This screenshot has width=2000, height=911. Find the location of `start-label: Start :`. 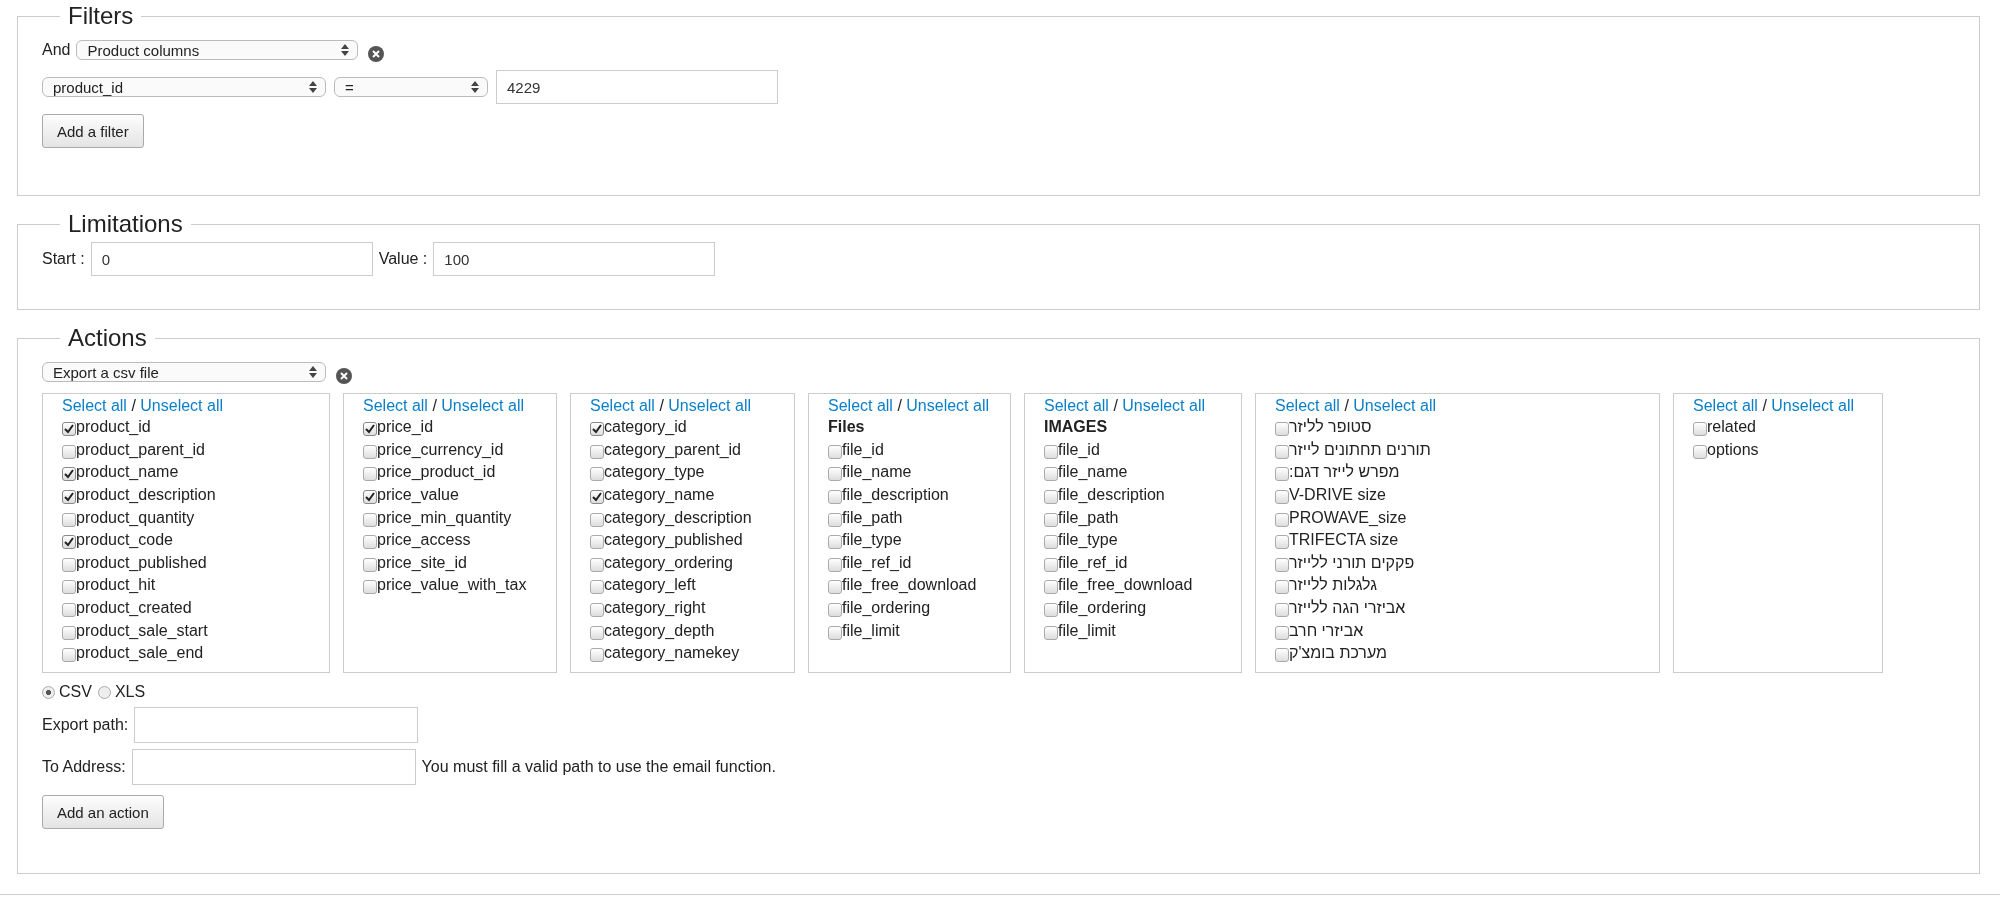

start-label: Start : is located at coordinates (63, 259).